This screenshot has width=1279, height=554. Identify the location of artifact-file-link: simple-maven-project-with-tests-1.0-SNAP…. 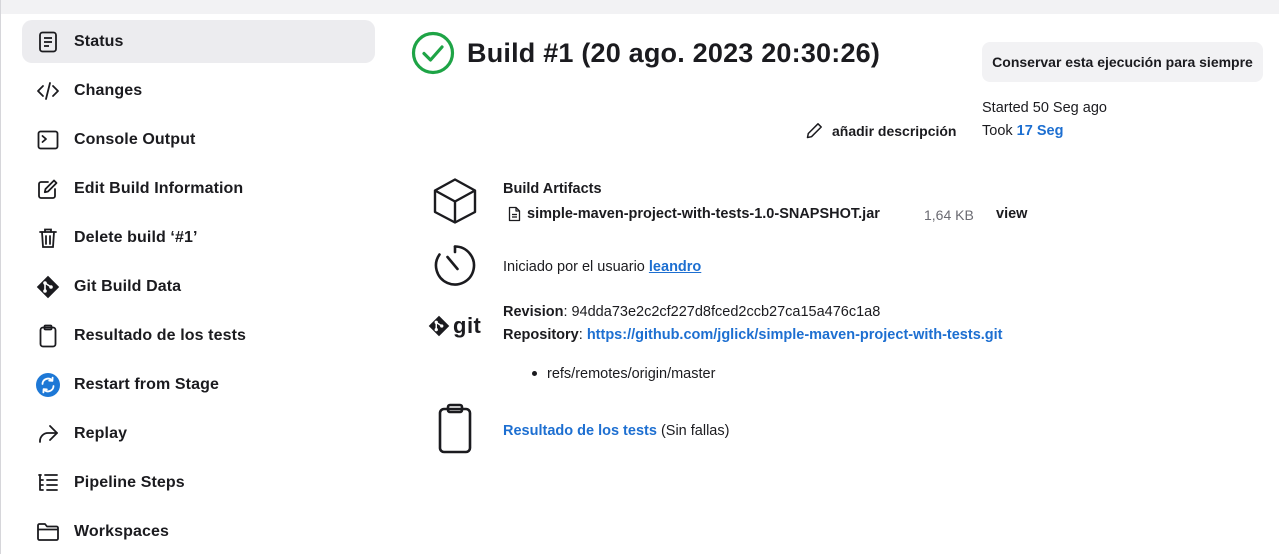
(703, 214).